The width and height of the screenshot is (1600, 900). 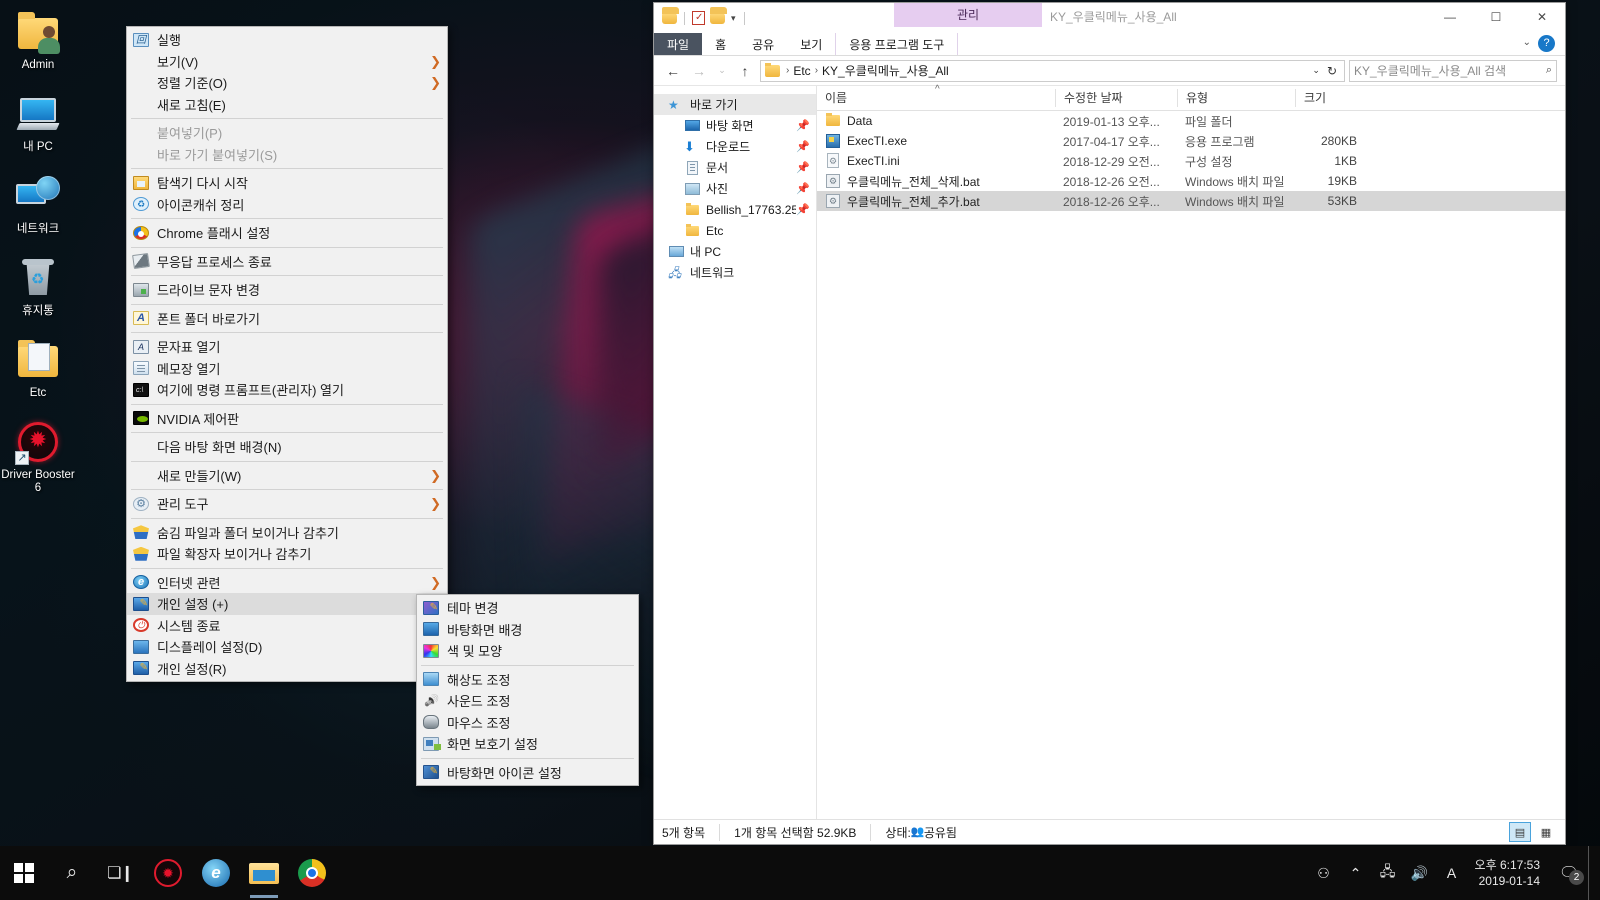 What do you see at coordinates (216, 873) in the screenshot?
I see `internet-explorer-taskbar-button: e` at bounding box center [216, 873].